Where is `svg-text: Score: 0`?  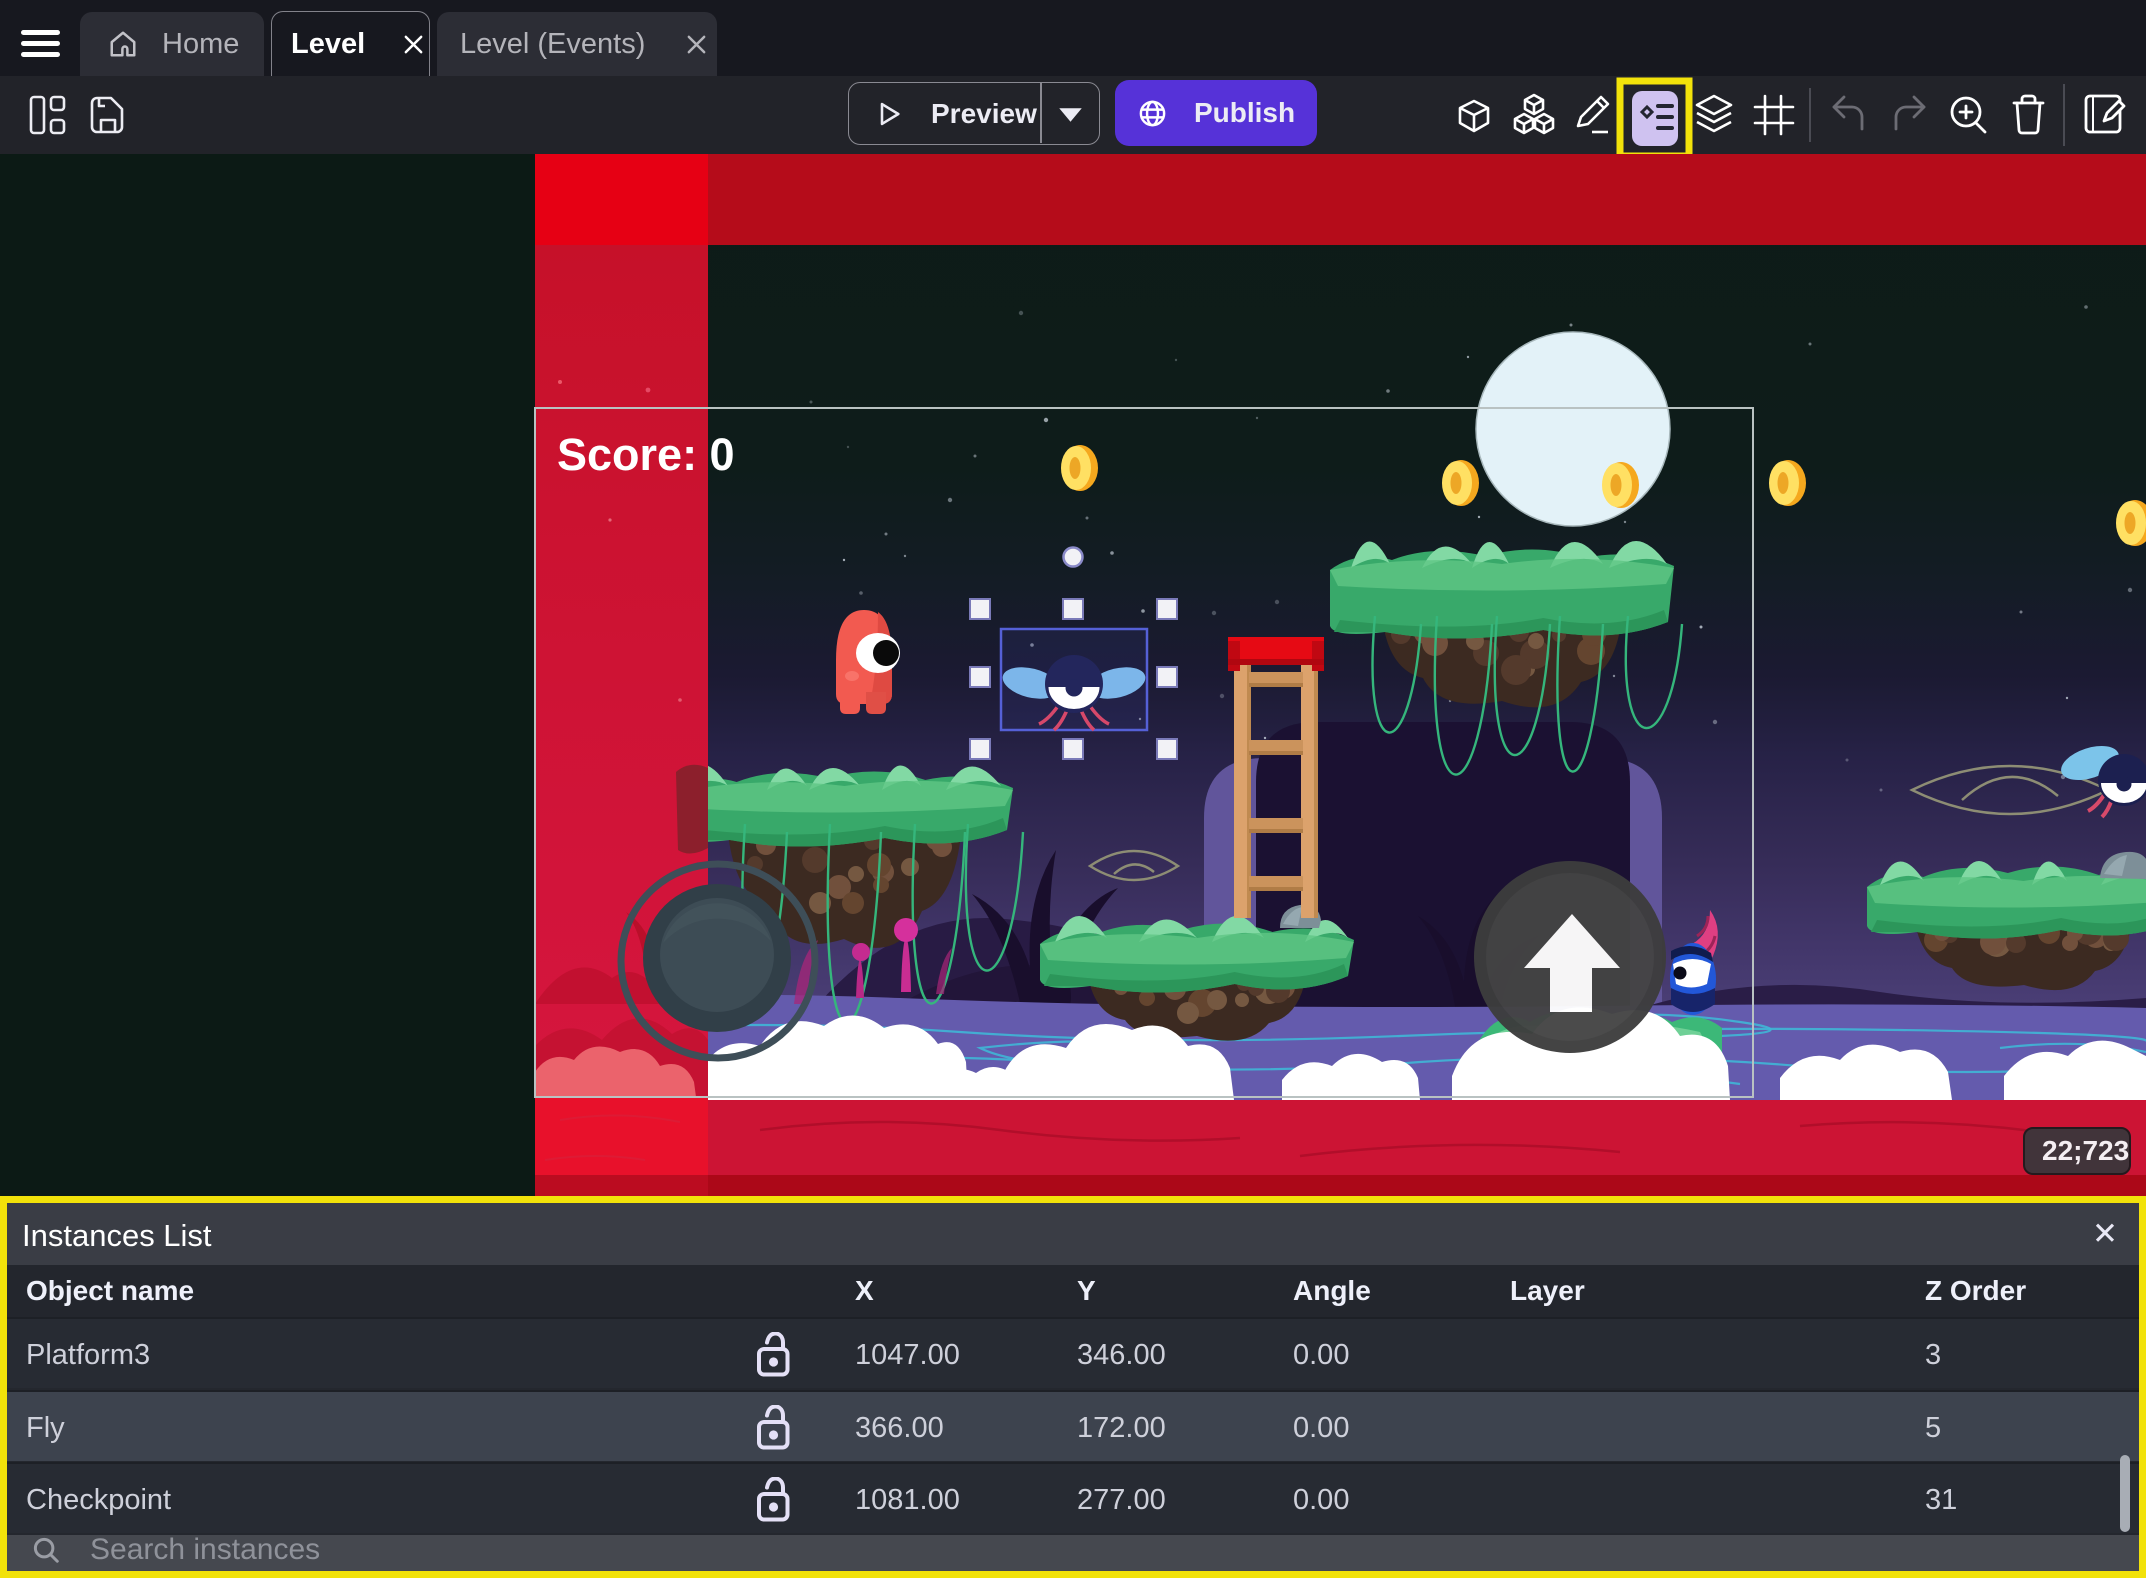
svg-text: Score: 0 is located at coordinates (646, 454).